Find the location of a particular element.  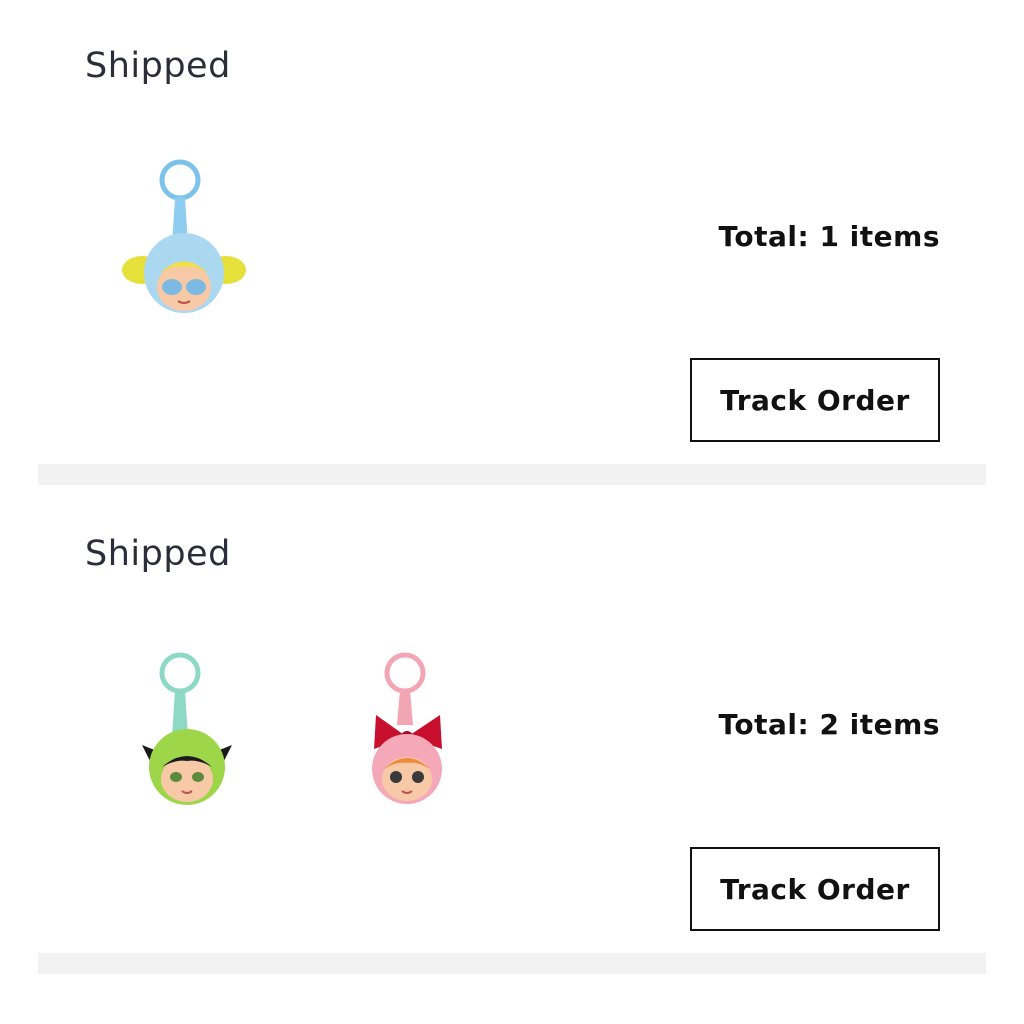

order-total: Total: 2 items is located at coordinates (829, 724).